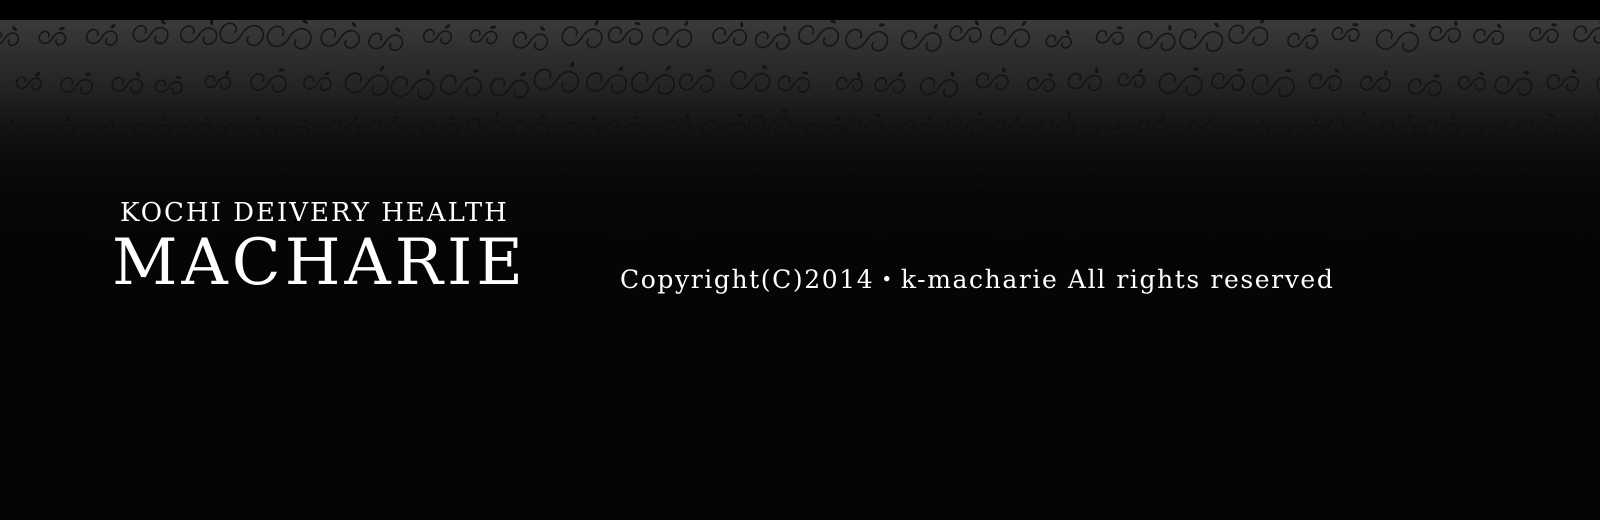 This screenshot has width=1600, height=520. Describe the element at coordinates (319, 263) in the screenshot. I see `brand-title: MACHARIE` at that location.